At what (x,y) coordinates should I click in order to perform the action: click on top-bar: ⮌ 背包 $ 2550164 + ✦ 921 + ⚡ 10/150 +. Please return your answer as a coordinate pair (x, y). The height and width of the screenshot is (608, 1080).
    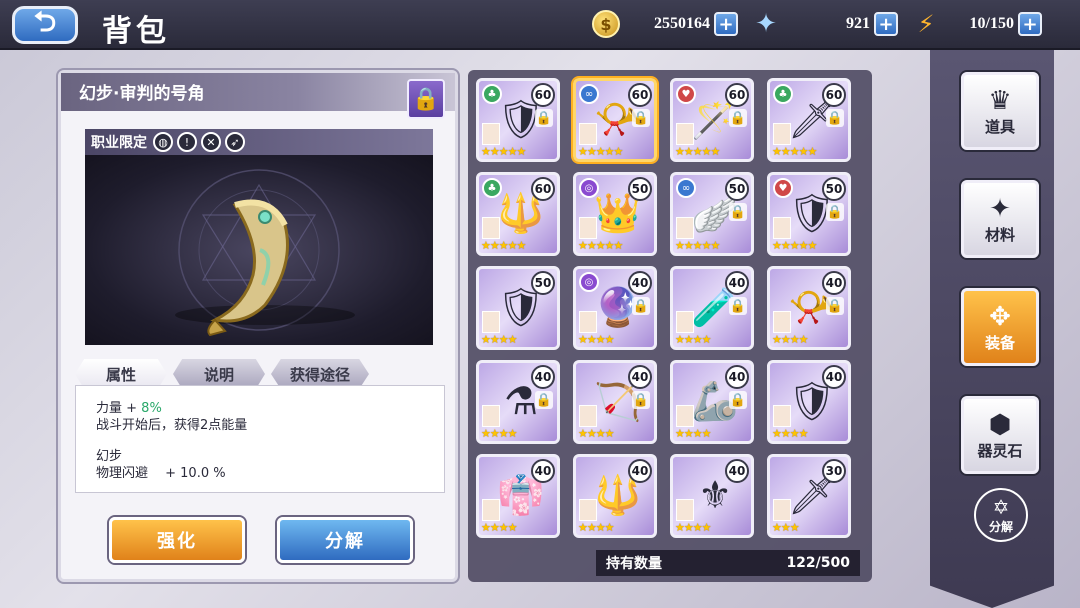
    Looking at the image, I should click on (540, 25).